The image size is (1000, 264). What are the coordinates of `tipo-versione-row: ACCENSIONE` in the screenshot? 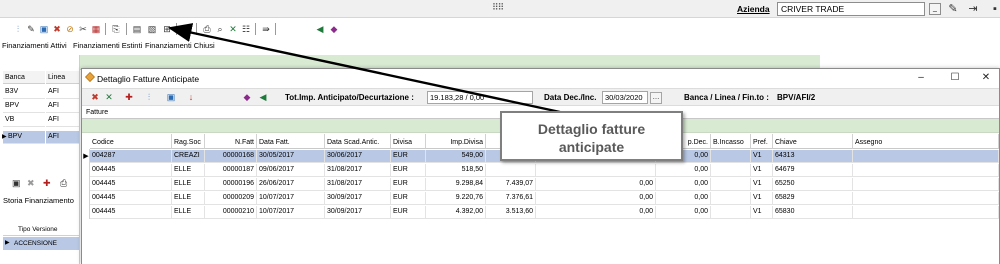 It's located at (41, 243).